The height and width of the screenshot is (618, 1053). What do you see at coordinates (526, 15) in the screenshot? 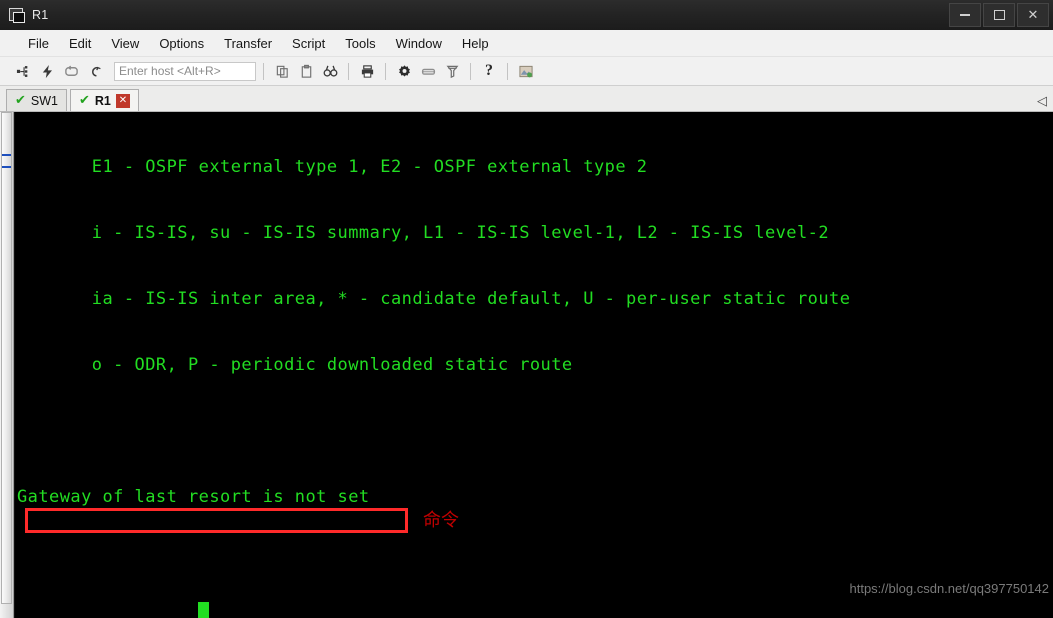
I see `title-bar: R1 ✕` at bounding box center [526, 15].